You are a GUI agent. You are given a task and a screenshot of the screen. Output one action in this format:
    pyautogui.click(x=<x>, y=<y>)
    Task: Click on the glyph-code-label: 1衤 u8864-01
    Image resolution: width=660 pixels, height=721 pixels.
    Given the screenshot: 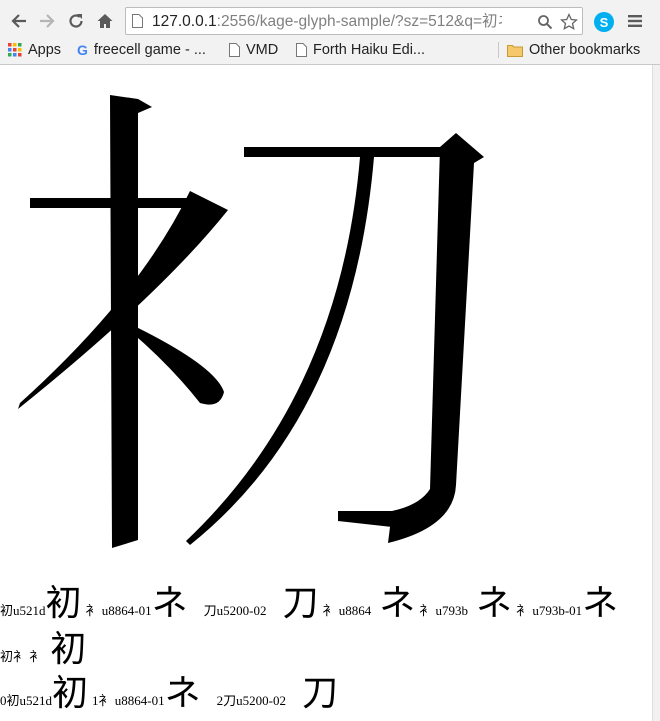 What is the action you would take?
    pyautogui.click(x=128, y=700)
    